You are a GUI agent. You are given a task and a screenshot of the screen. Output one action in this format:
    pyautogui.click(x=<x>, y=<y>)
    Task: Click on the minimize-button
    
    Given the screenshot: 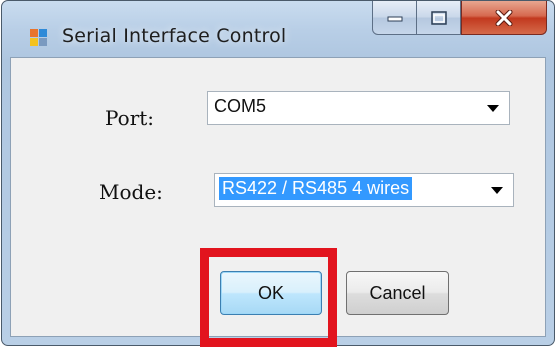 What is the action you would take?
    pyautogui.click(x=394, y=18)
    